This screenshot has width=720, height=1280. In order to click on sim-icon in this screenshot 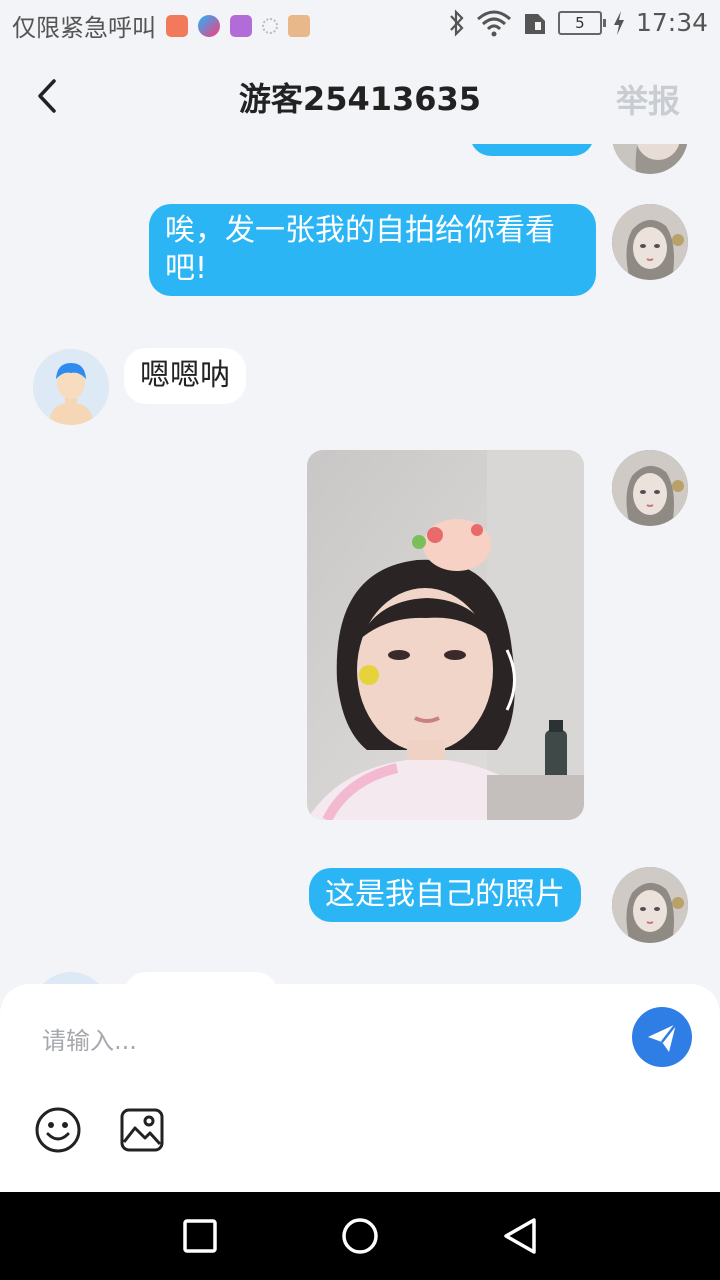, I will do `click(534, 23)`.